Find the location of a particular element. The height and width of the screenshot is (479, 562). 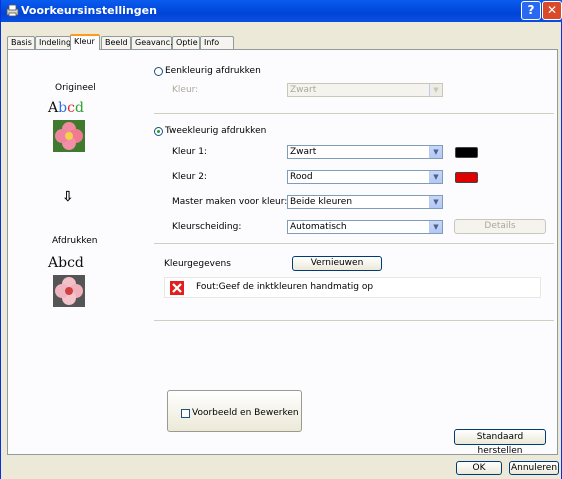

tab-basis: Basis is located at coordinates (21, 42).